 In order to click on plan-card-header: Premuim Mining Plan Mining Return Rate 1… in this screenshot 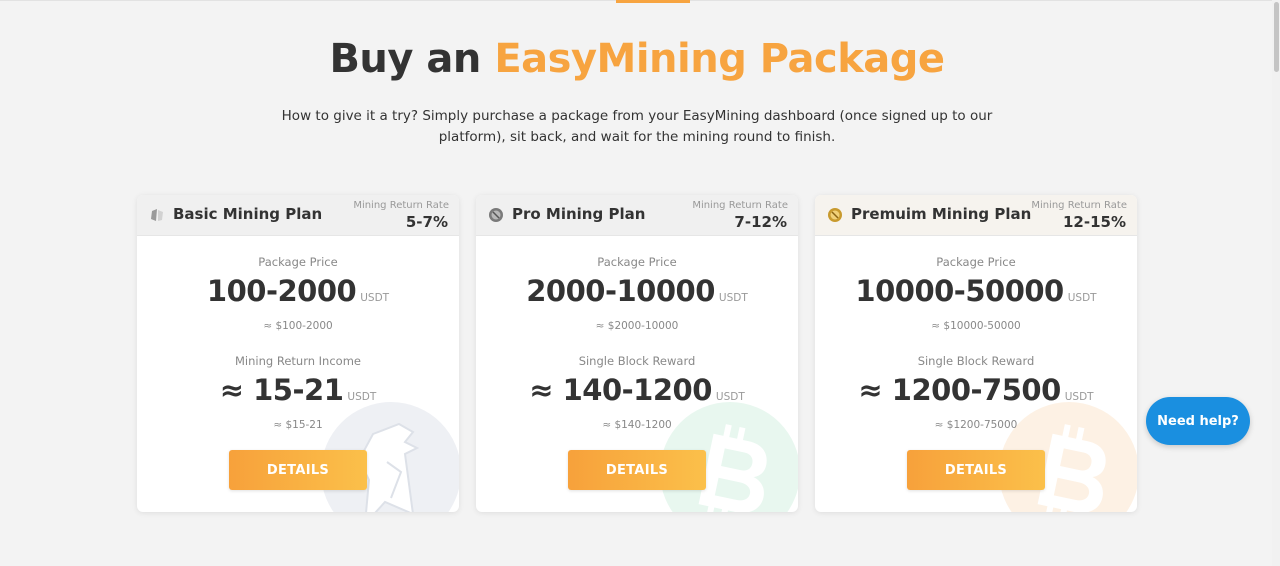, I will do `click(976, 215)`.